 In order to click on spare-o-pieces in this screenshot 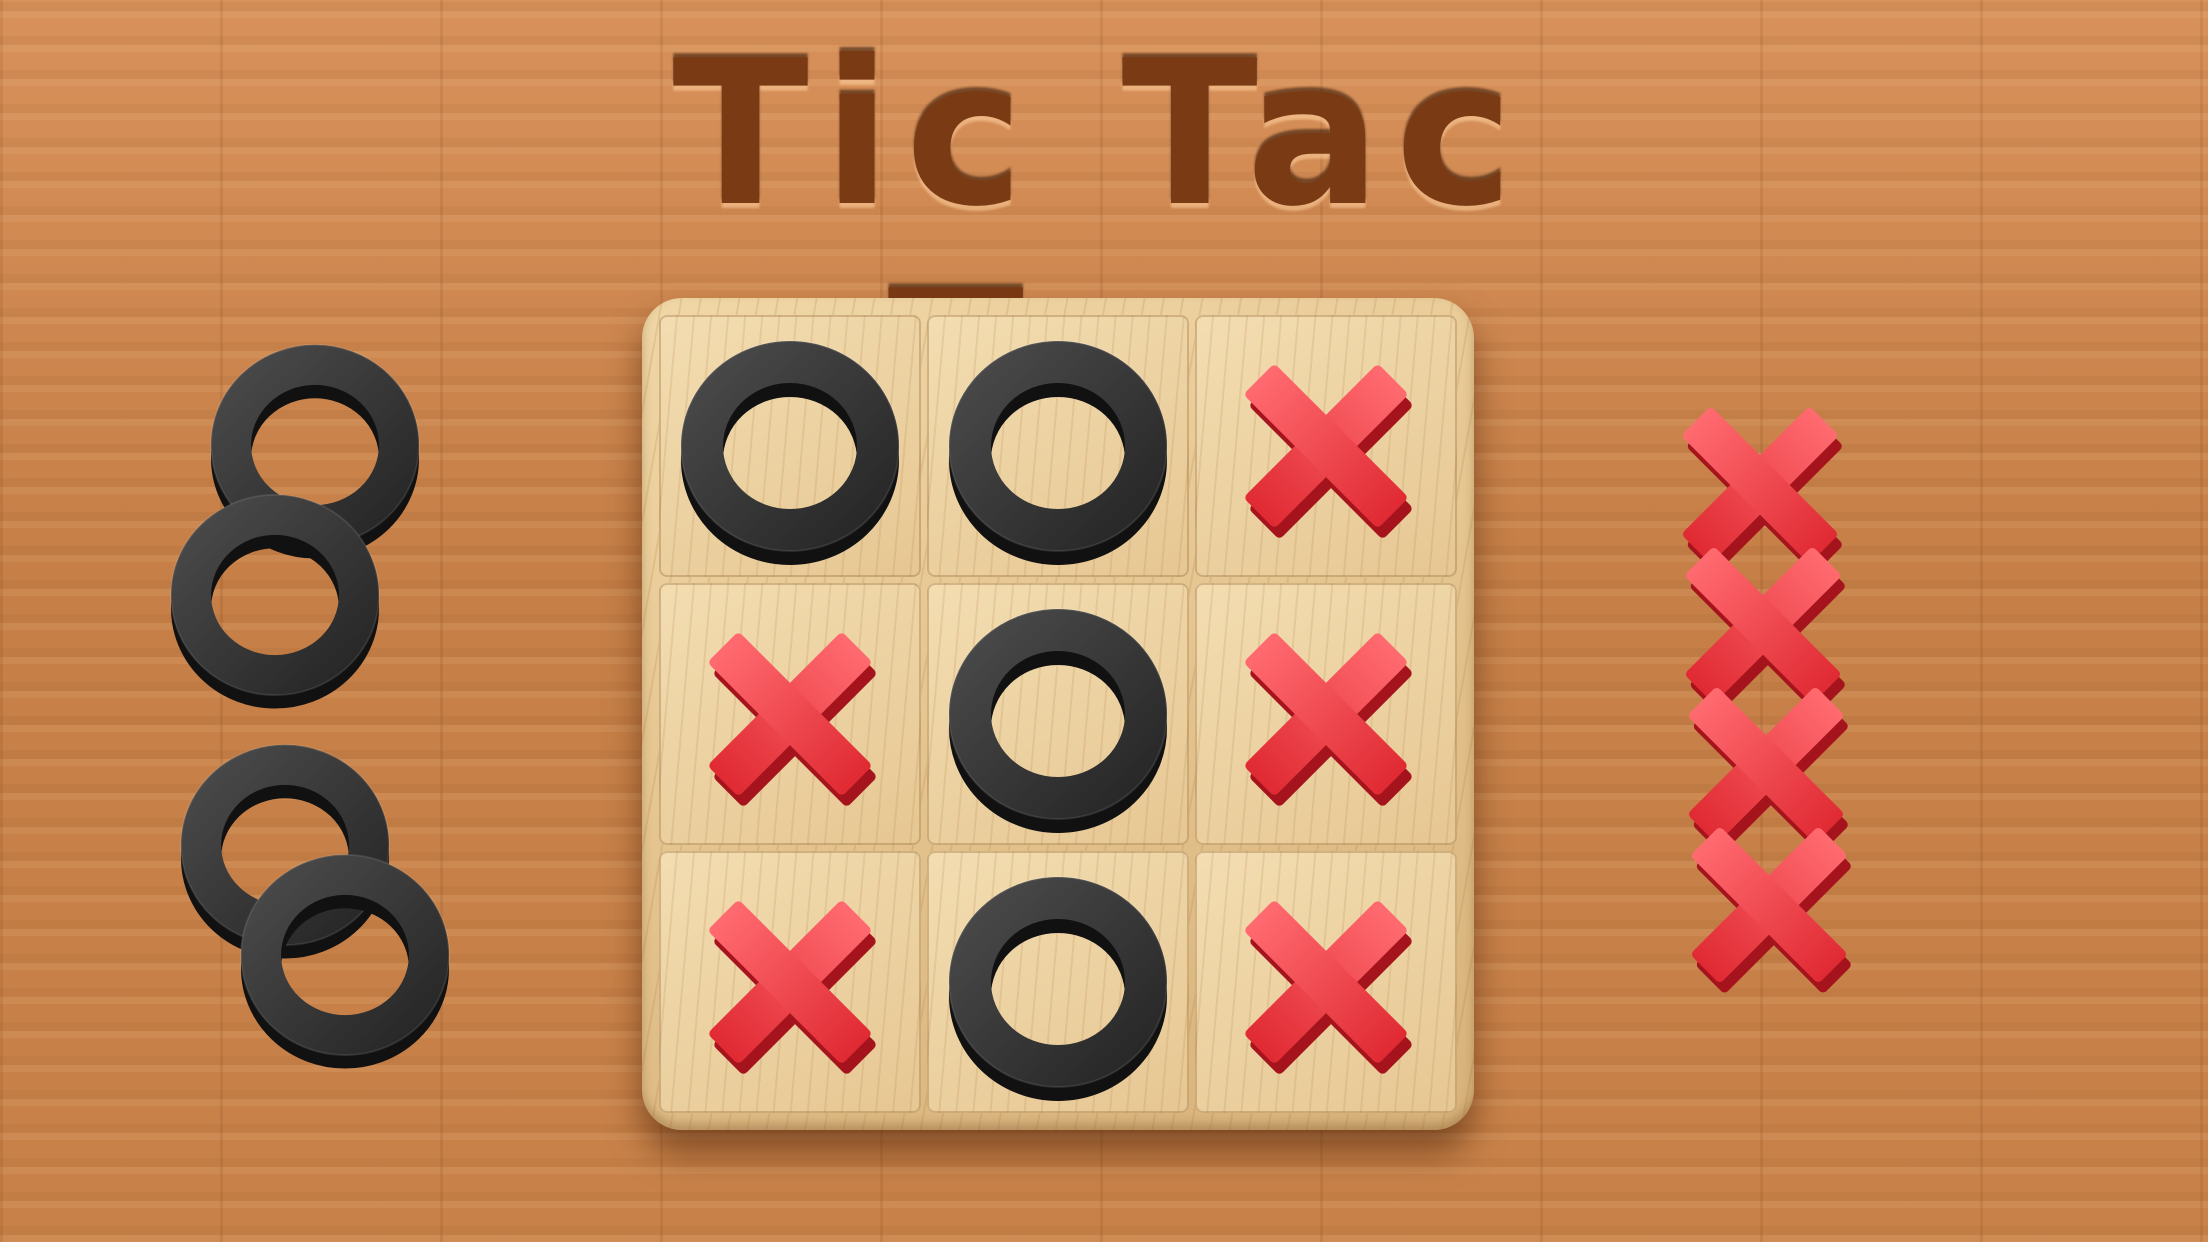, I will do `click(350, 690)`.